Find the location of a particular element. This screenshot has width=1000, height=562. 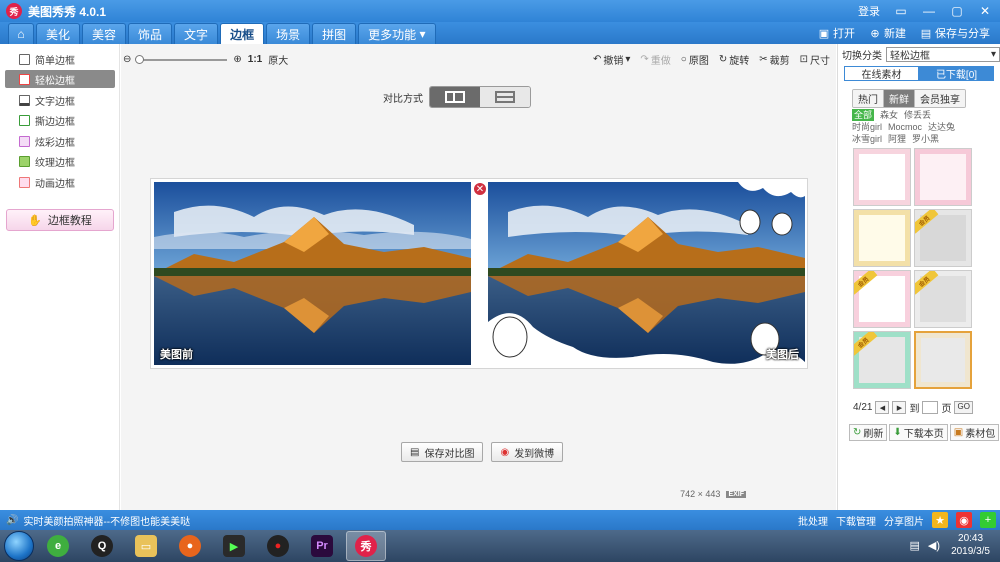

exif-button: EXIF is located at coordinates (736, 494).